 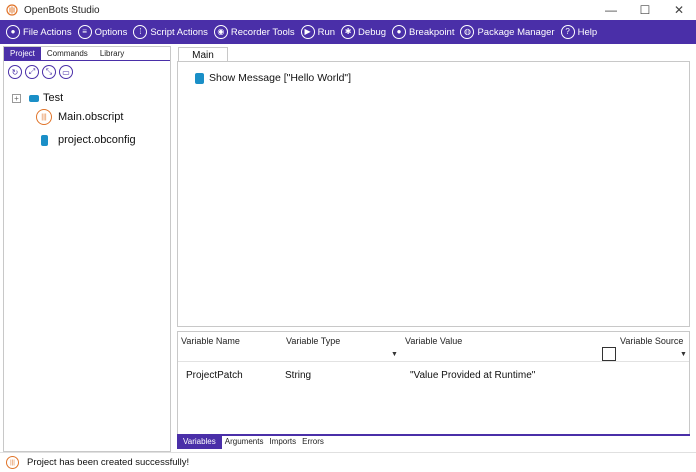 What do you see at coordinates (179, 32) in the screenshot?
I see `script-actions-label: Script Actions` at bounding box center [179, 32].